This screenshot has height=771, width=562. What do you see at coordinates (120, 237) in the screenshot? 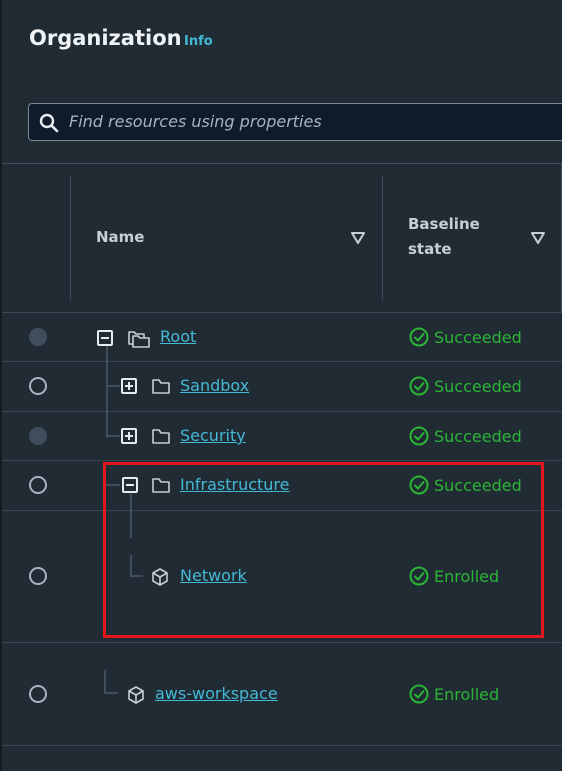
I see `column-header-name: Name` at bounding box center [120, 237].